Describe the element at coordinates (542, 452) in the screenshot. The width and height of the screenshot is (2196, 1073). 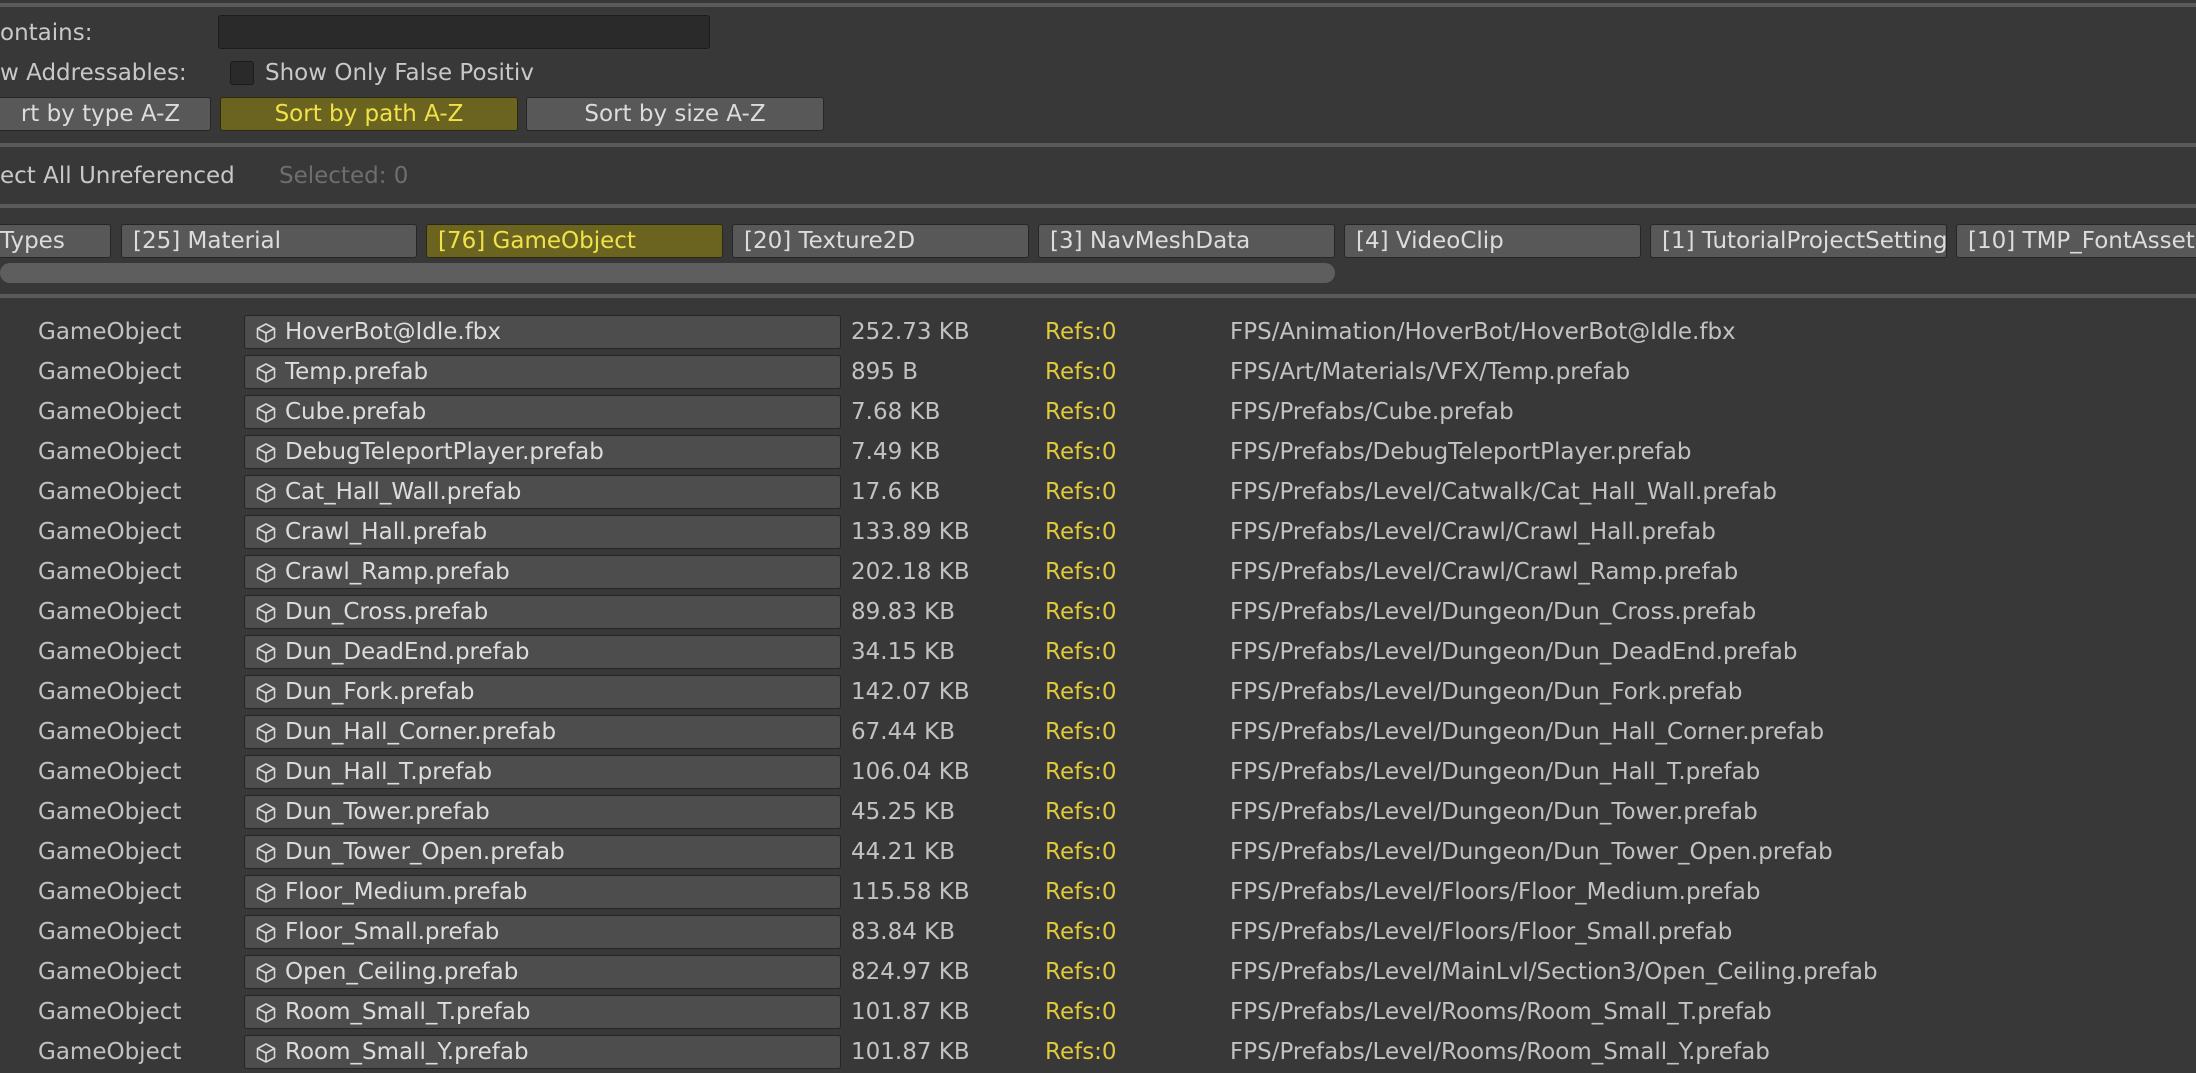
I see `object-field: DebugTeleportPlayer.prefab` at that location.